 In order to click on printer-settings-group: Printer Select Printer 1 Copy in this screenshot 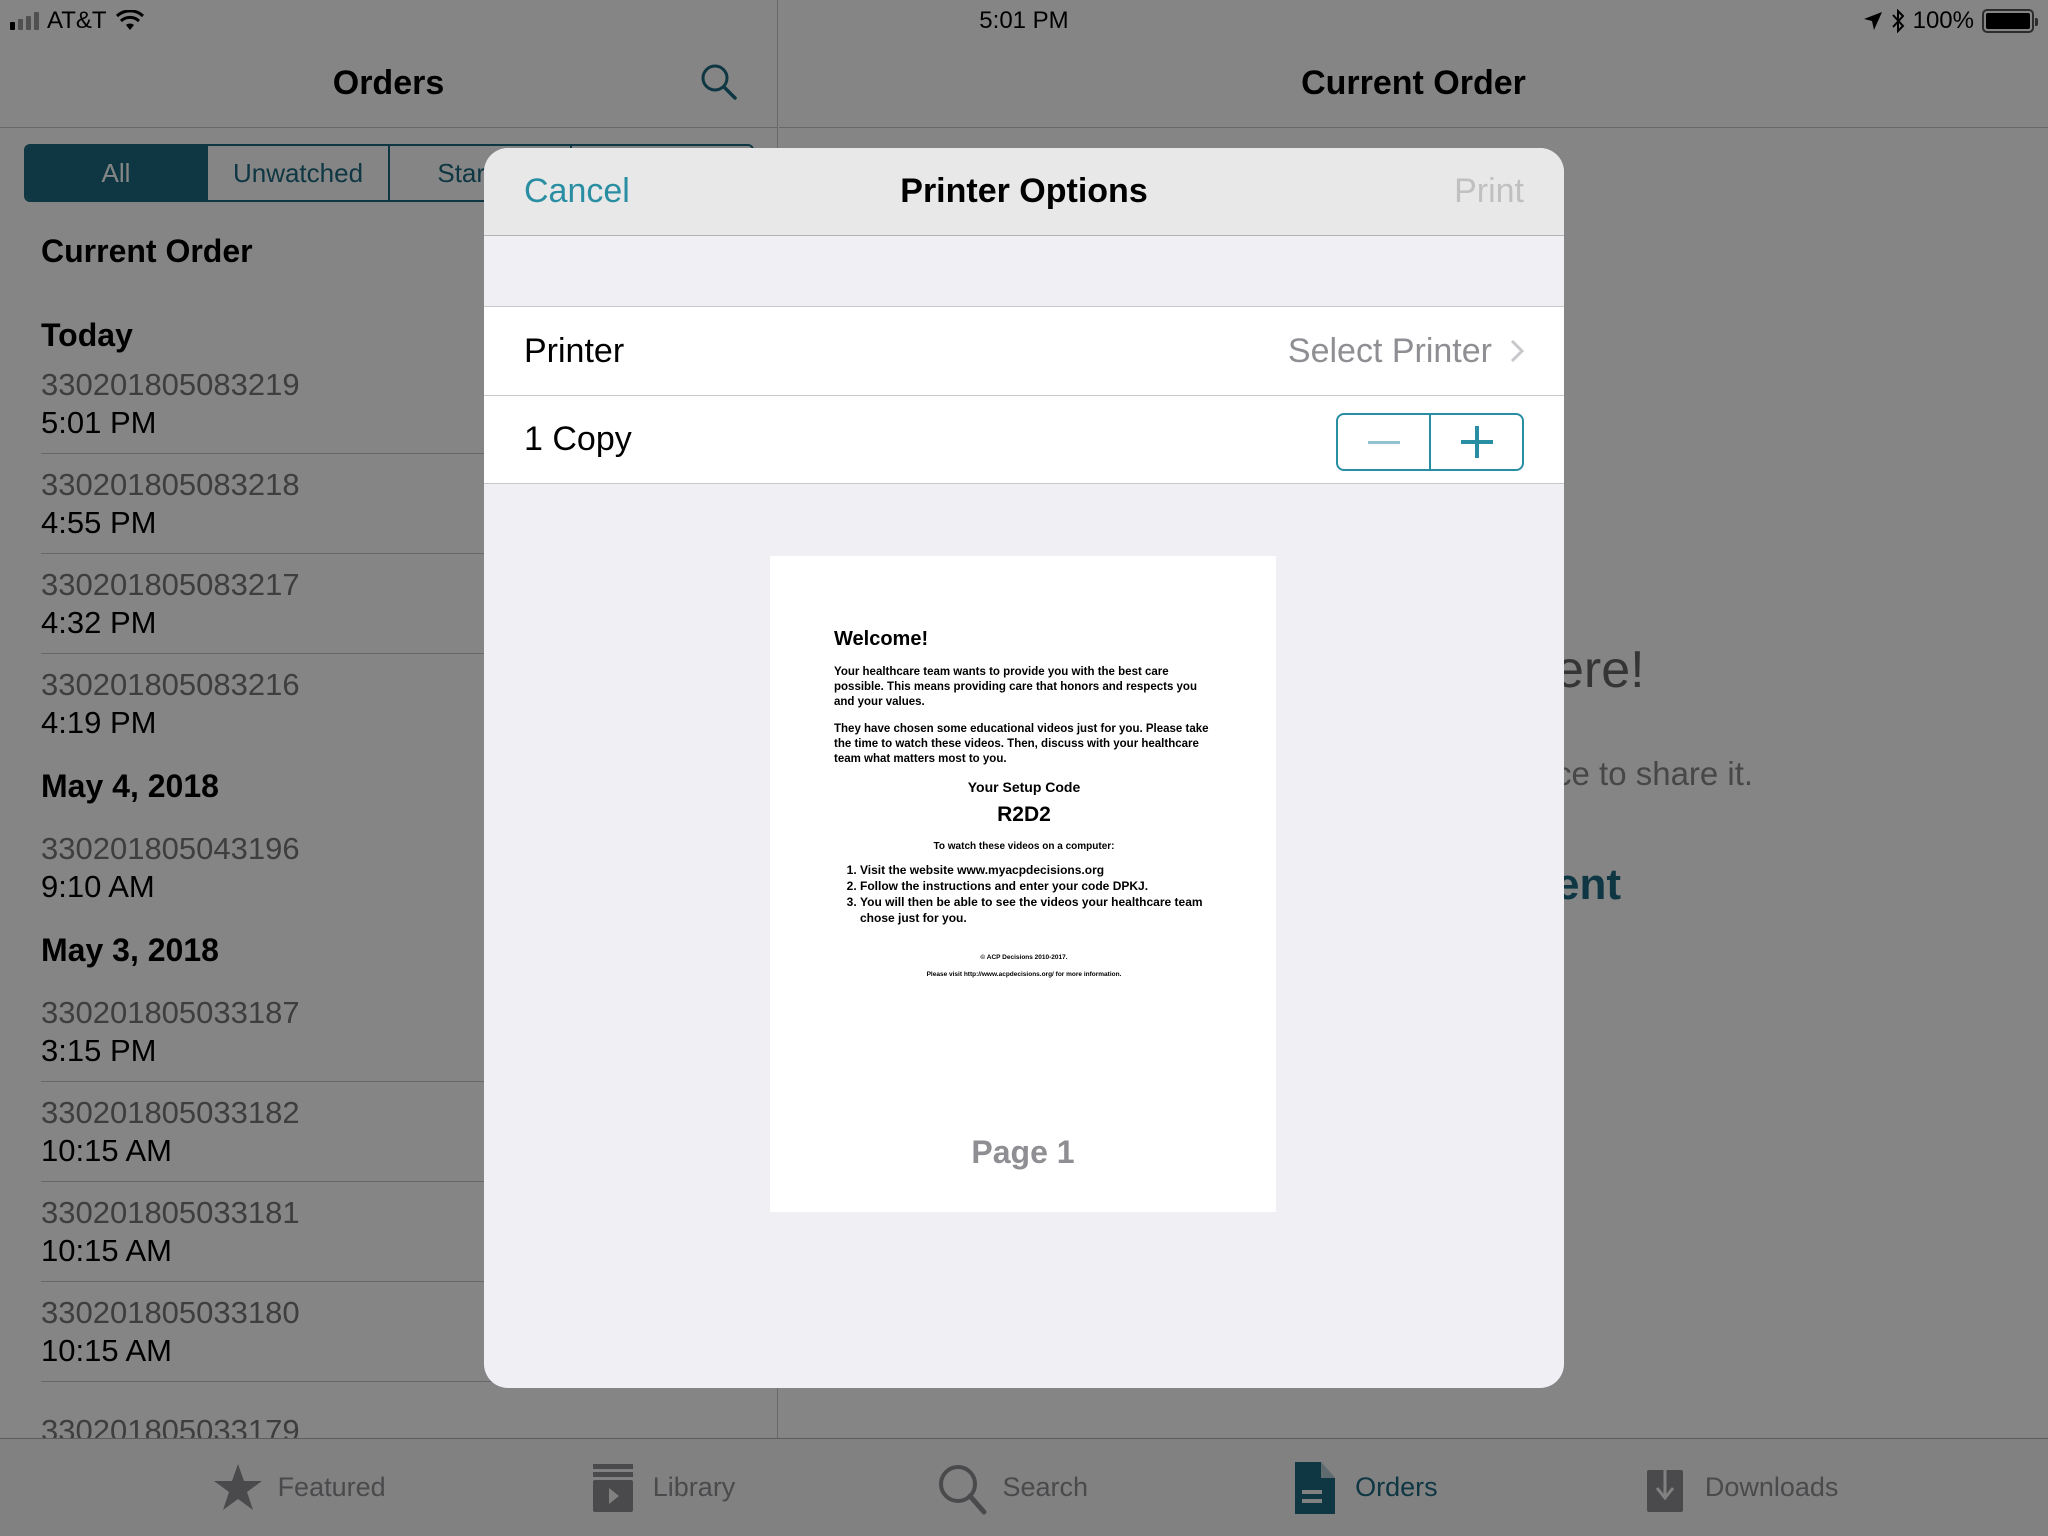, I will do `click(1024, 395)`.